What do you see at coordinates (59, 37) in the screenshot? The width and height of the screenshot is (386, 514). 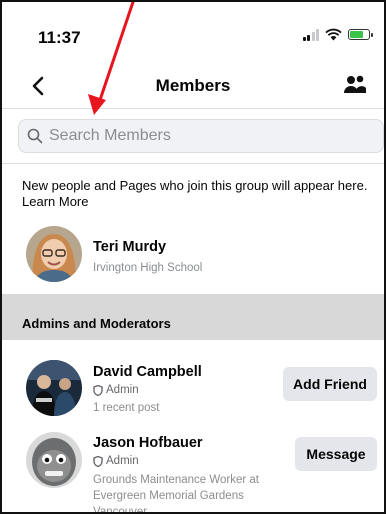 I see `status-time: 11:37` at bounding box center [59, 37].